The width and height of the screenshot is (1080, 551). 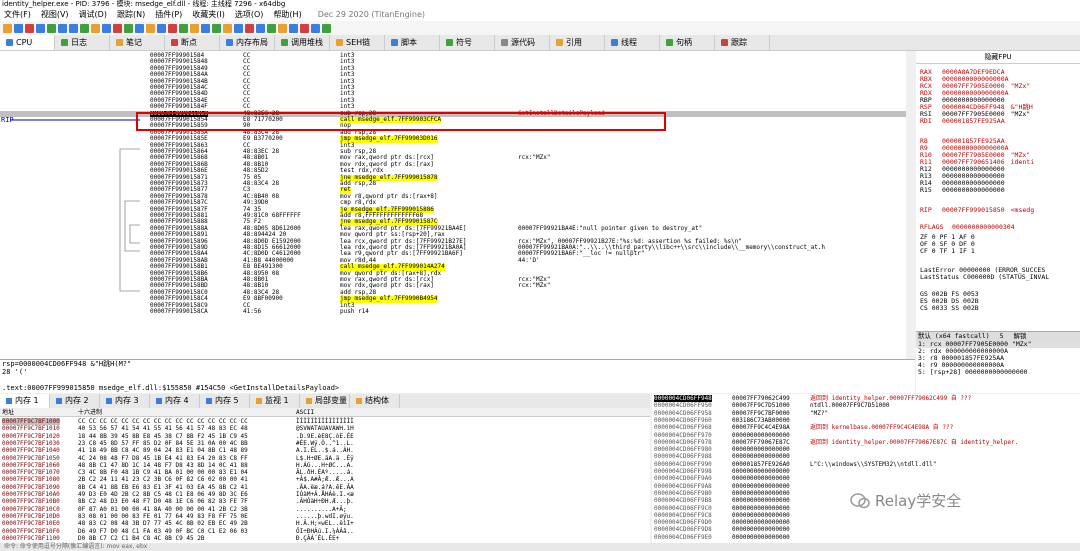 I want to click on arg-count-field: 5, so click(x=1002, y=336).